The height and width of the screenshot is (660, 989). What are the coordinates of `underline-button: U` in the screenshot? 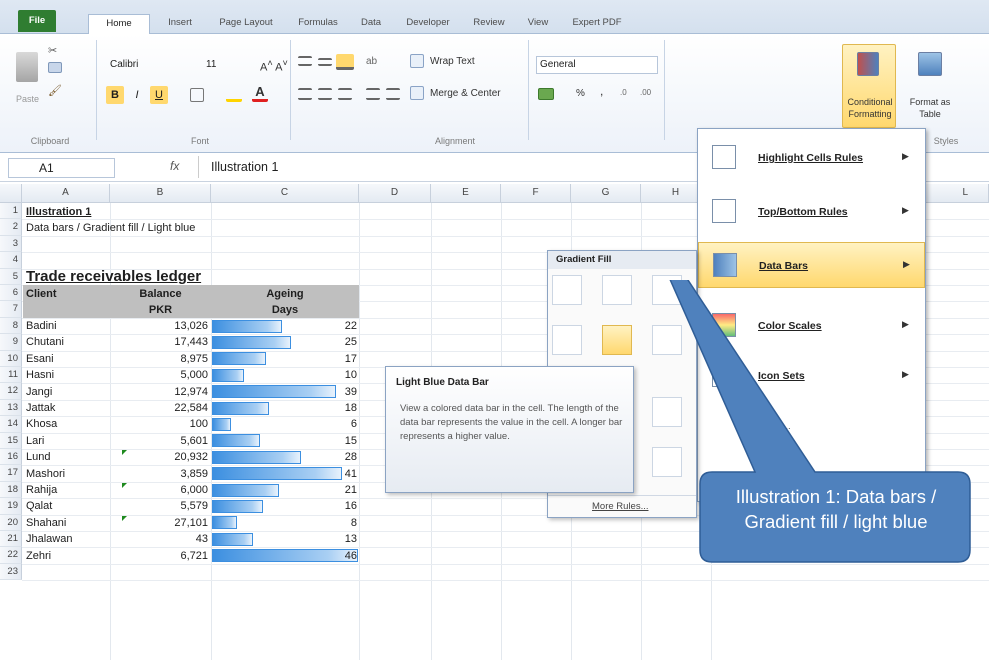 It's located at (159, 95).